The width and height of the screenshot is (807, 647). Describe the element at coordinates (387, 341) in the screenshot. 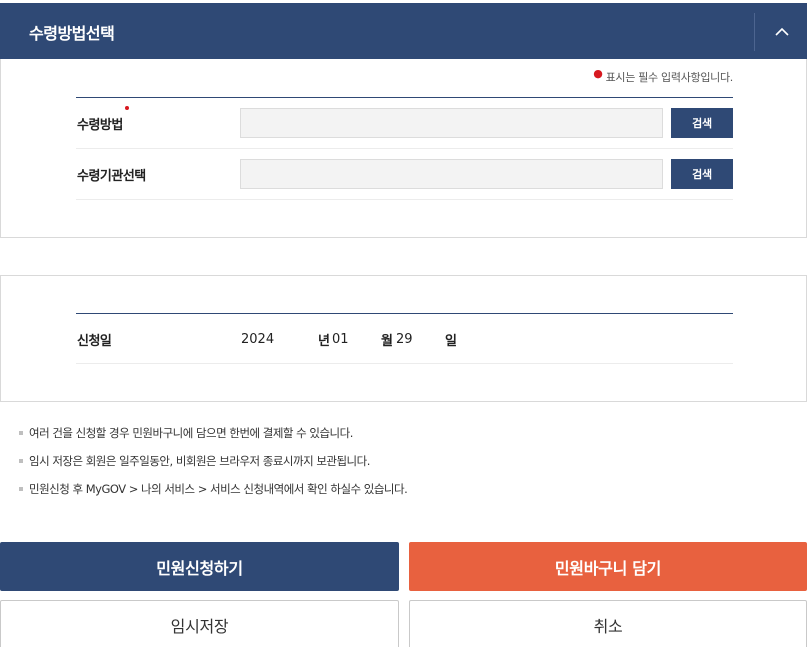

I see `date-month-unit: 월` at that location.